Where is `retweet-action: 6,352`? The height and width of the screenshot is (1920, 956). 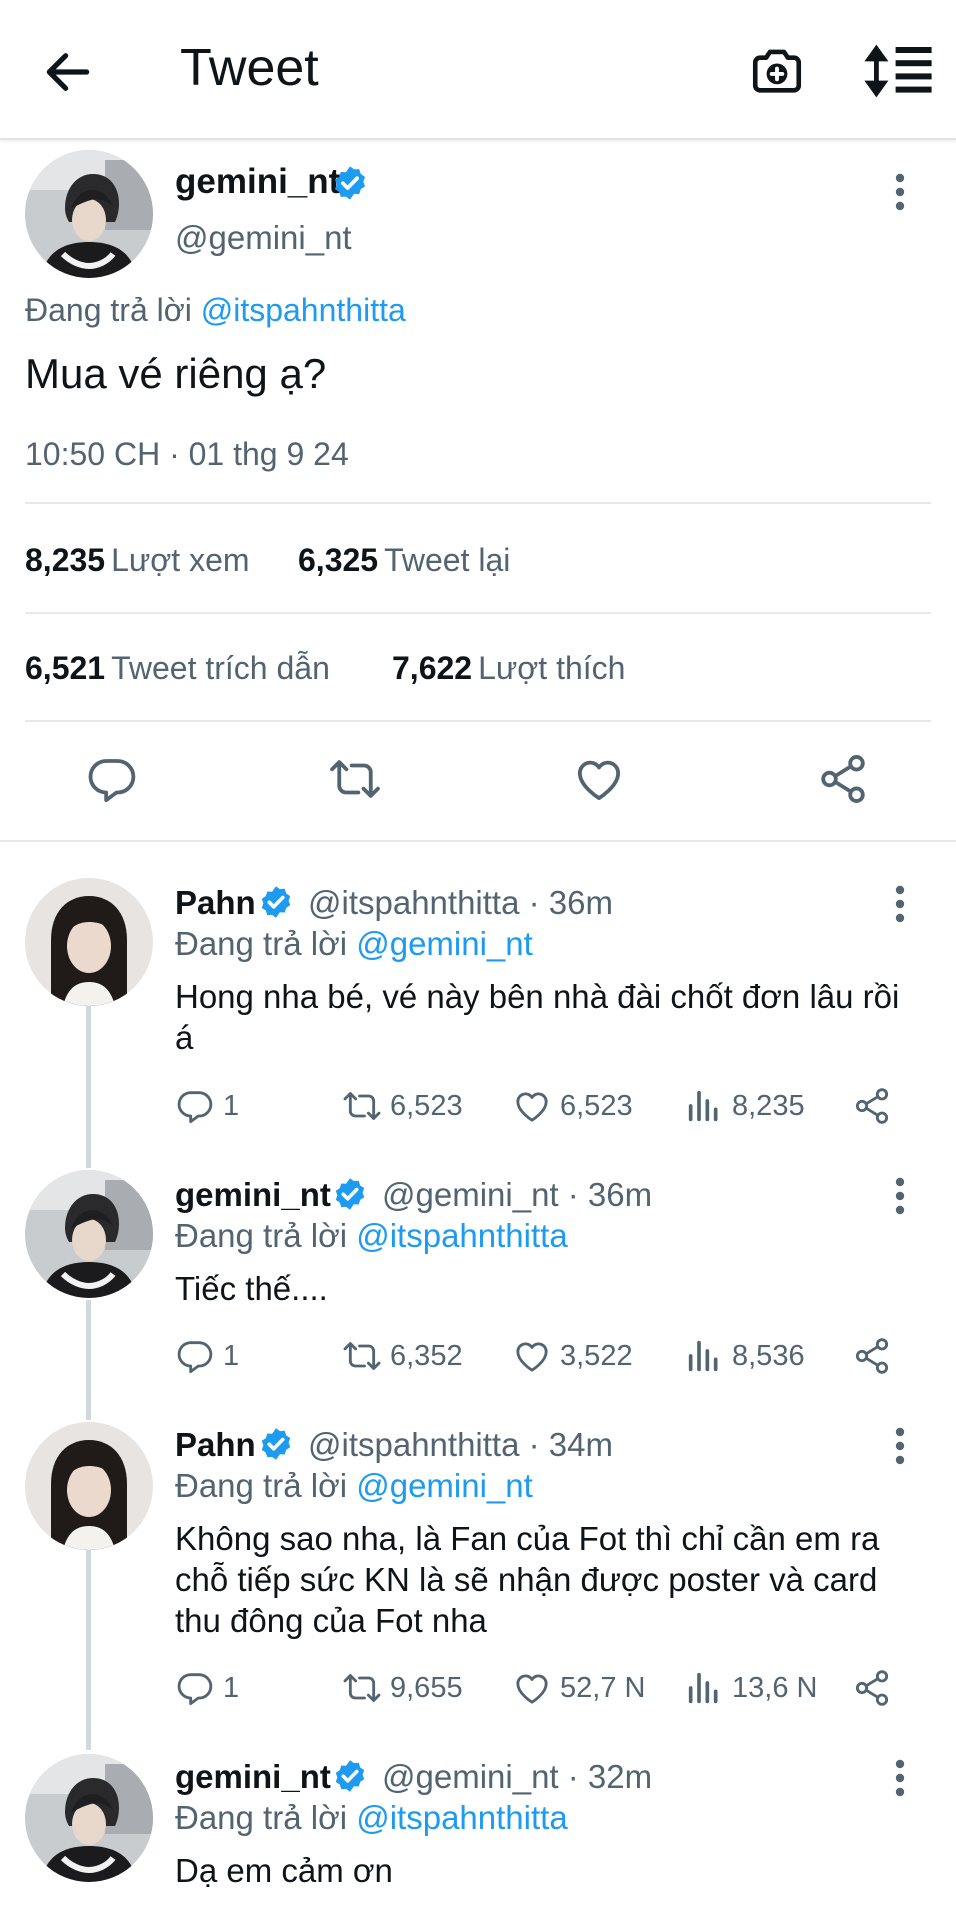
retweet-action: 6,352 is located at coordinates (402, 1356).